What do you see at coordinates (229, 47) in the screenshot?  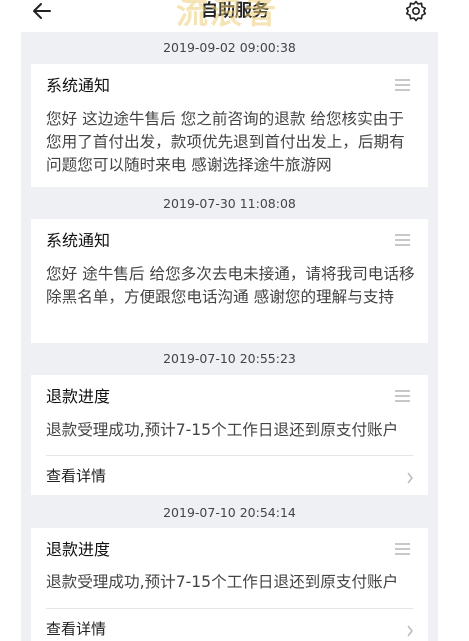 I see `message-timestamp: 2019-09-02 09:00:38` at bounding box center [229, 47].